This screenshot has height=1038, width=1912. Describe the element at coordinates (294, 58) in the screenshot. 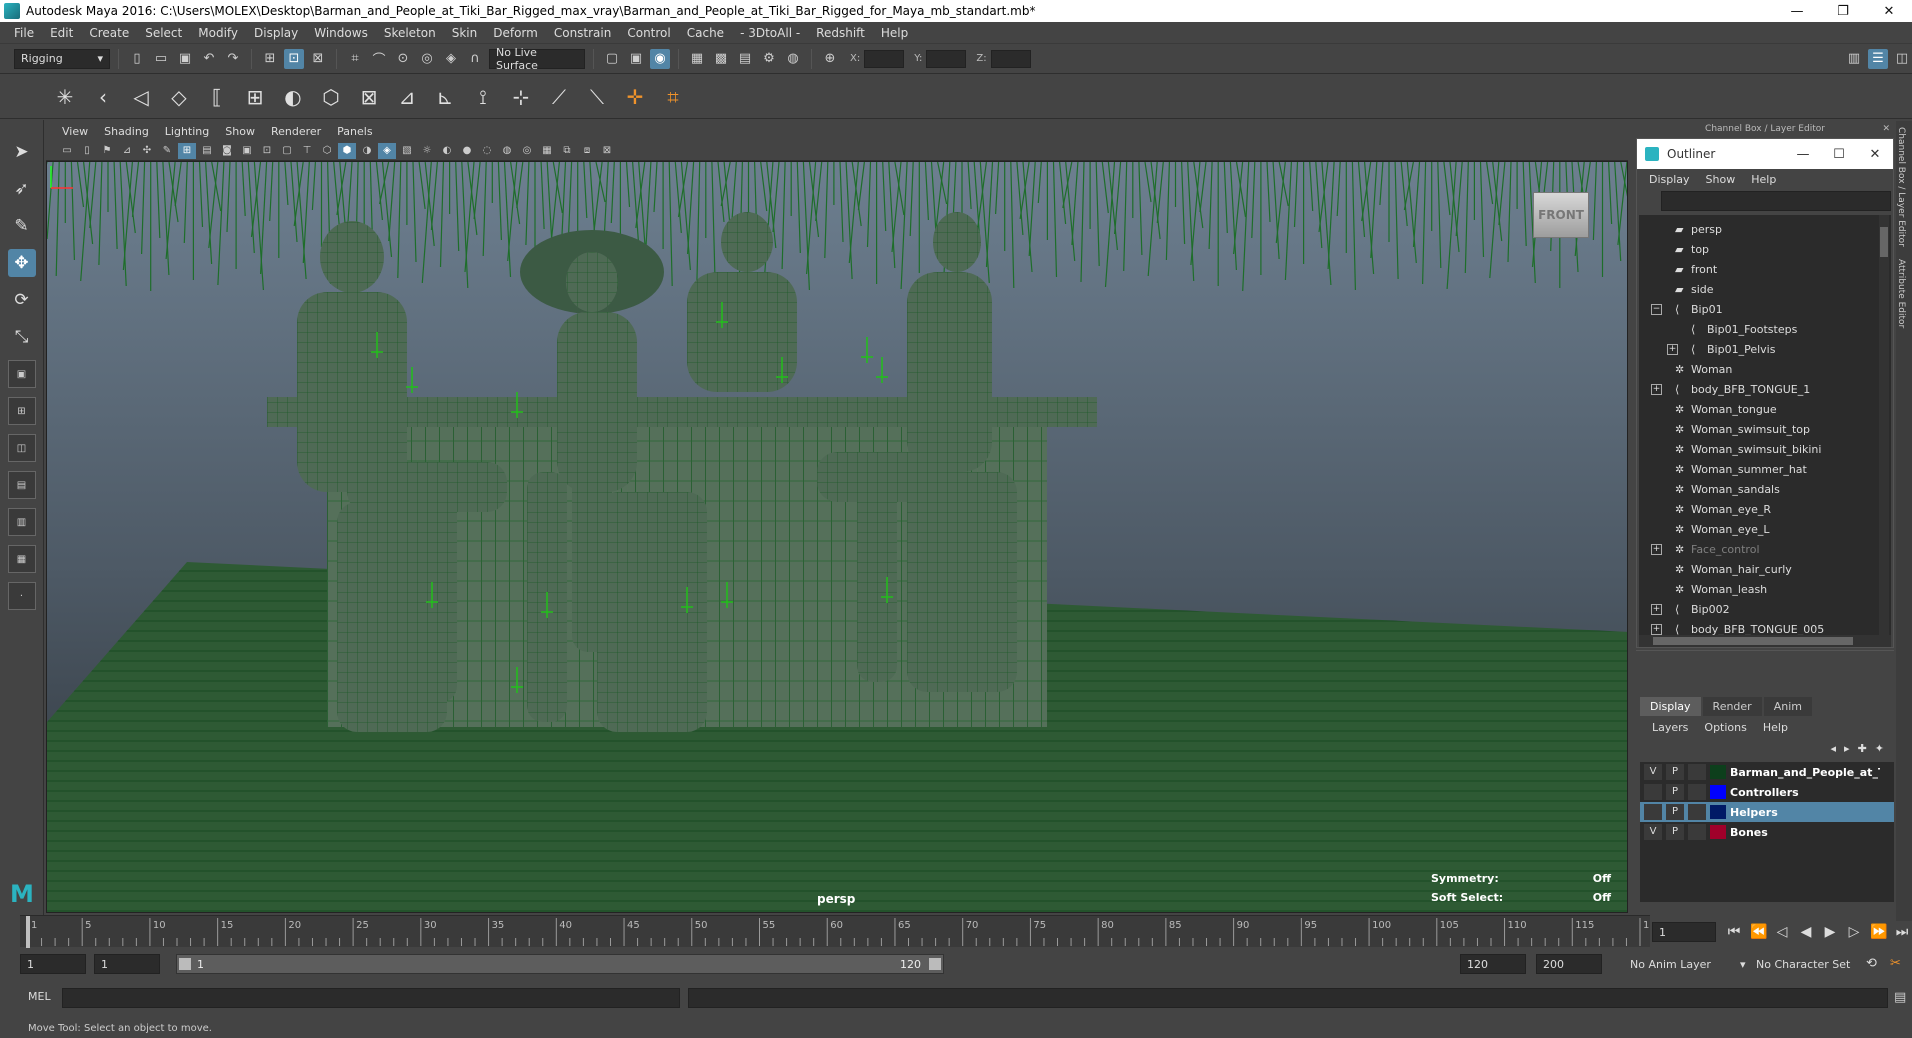

I see `select-object-icon: ⊡` at that location.